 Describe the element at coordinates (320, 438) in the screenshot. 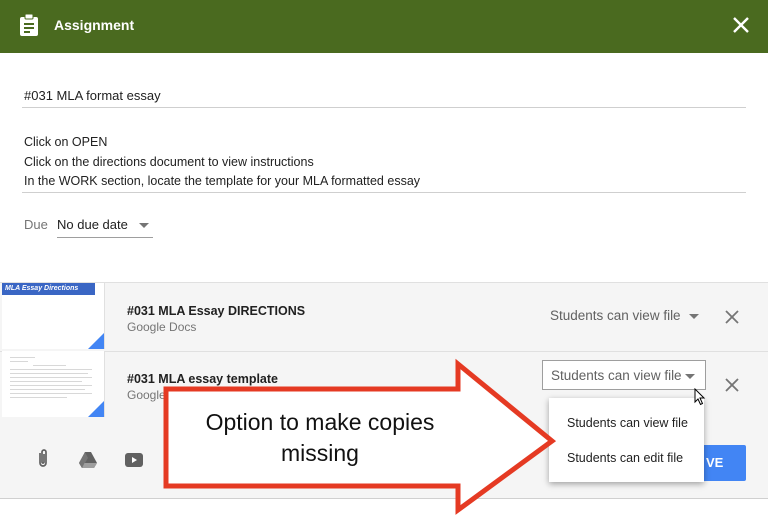

I see `annotation-text: Option to make copies missing` at that location.